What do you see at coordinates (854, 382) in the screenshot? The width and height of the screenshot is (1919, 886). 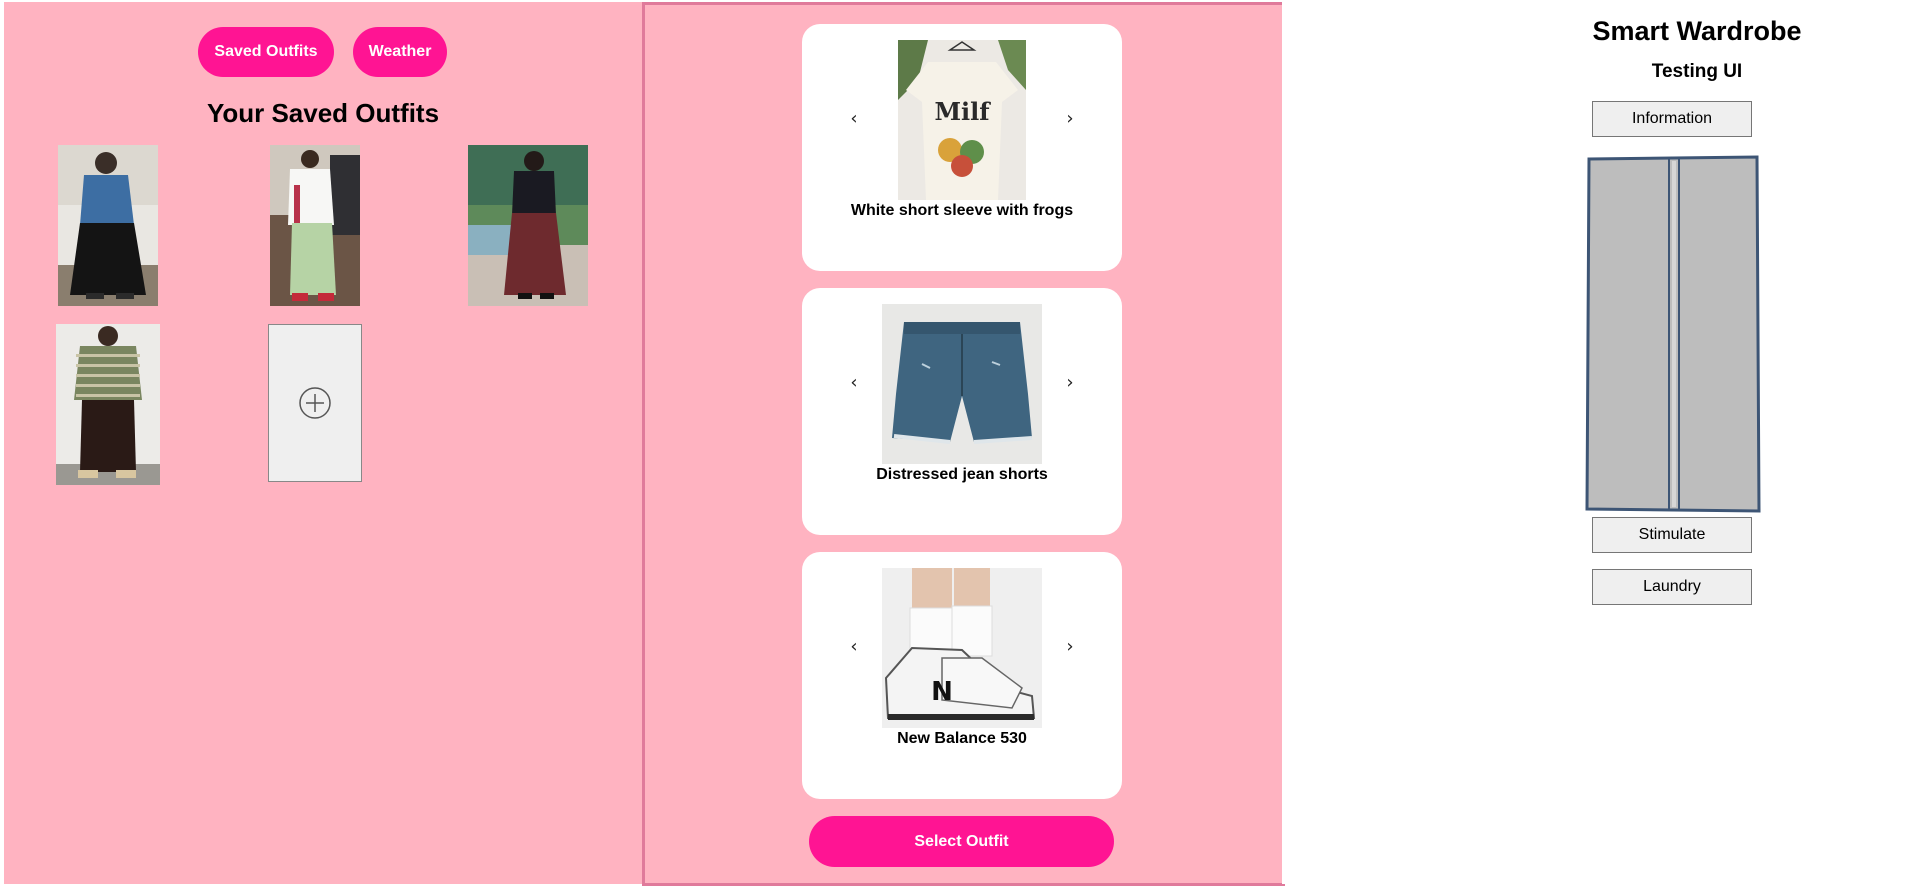 I see `bottom-prev-button: ‹` at bounding box center [854, 382].